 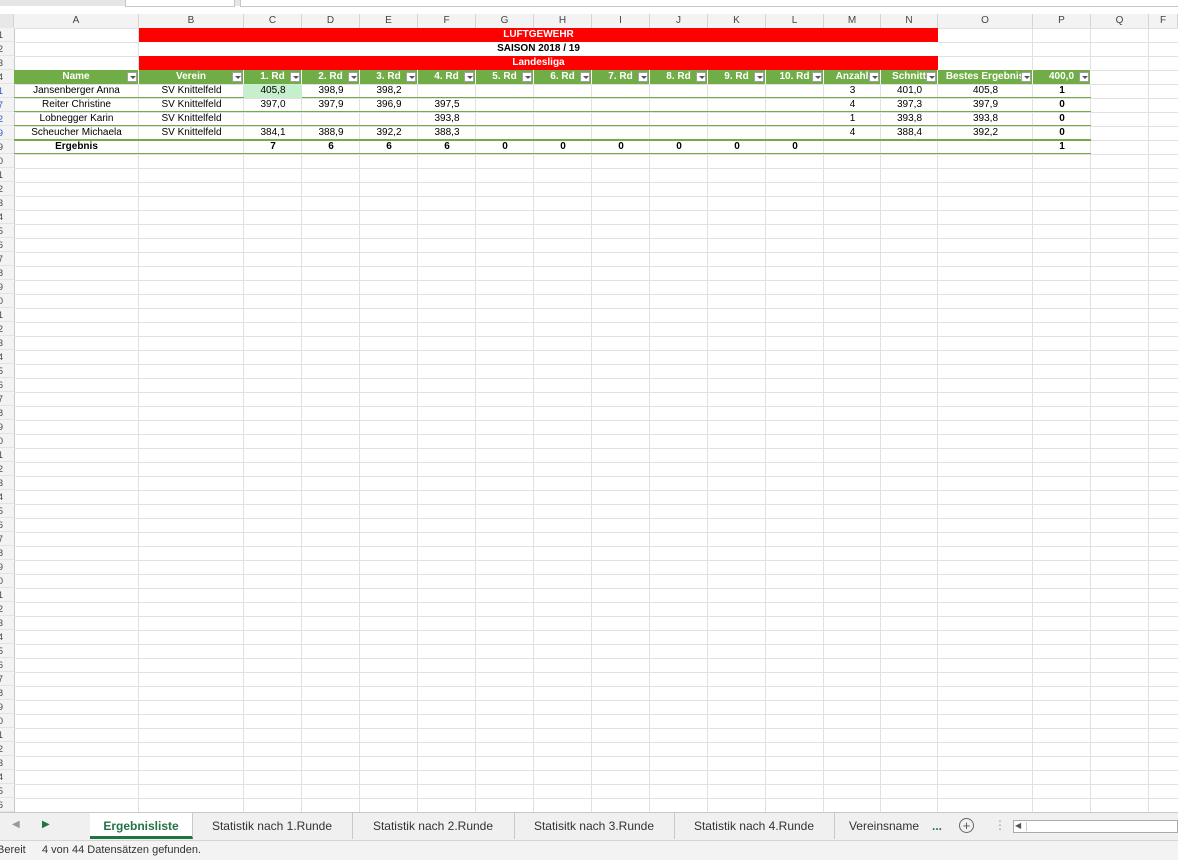 I want to click on col-header-a: A, so click(x=76, y=21).